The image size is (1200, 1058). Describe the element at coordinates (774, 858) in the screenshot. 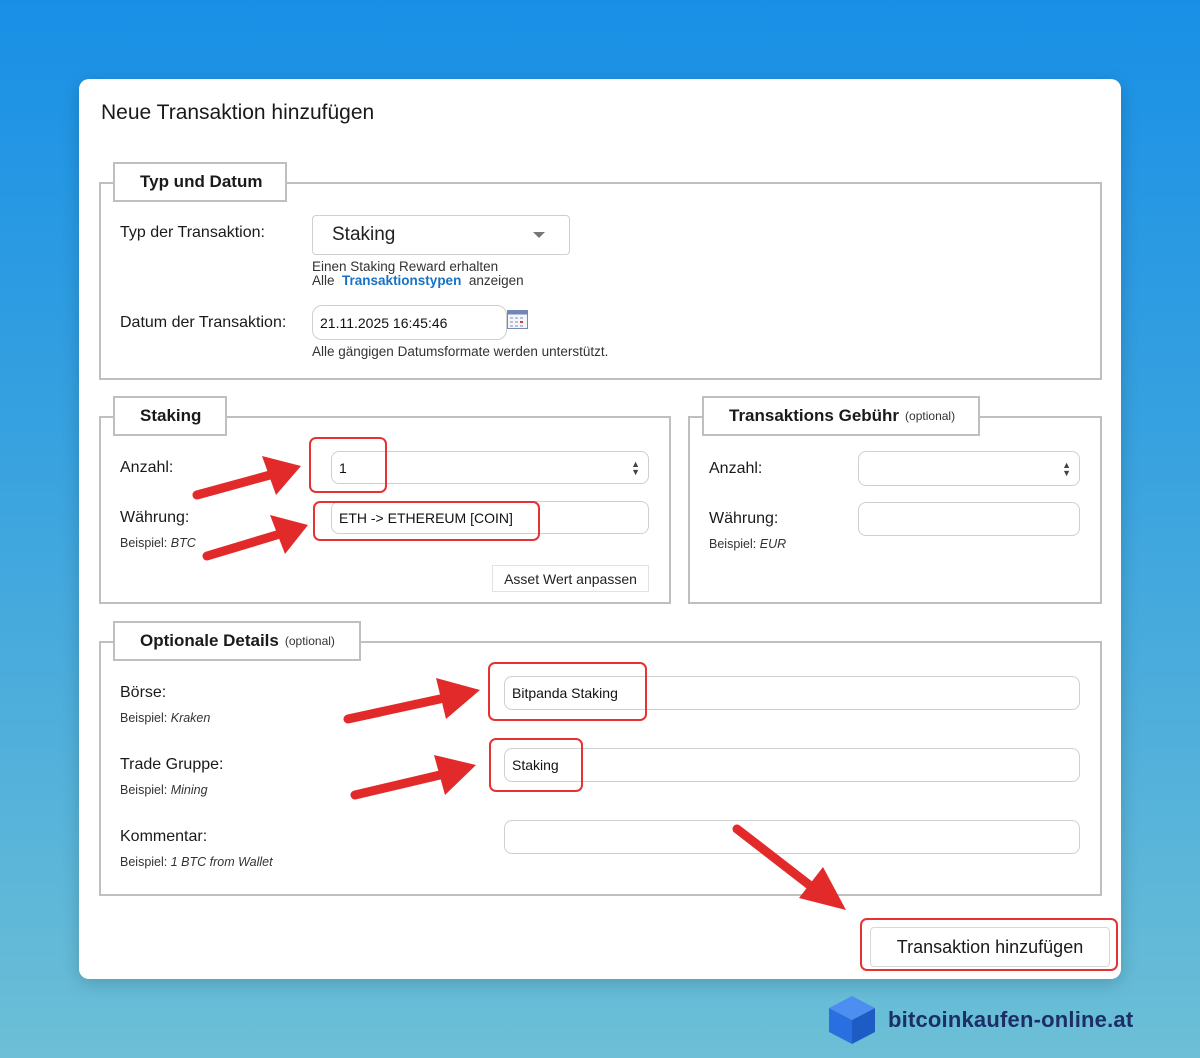

I see `arrow-submit-shaft` at that location.